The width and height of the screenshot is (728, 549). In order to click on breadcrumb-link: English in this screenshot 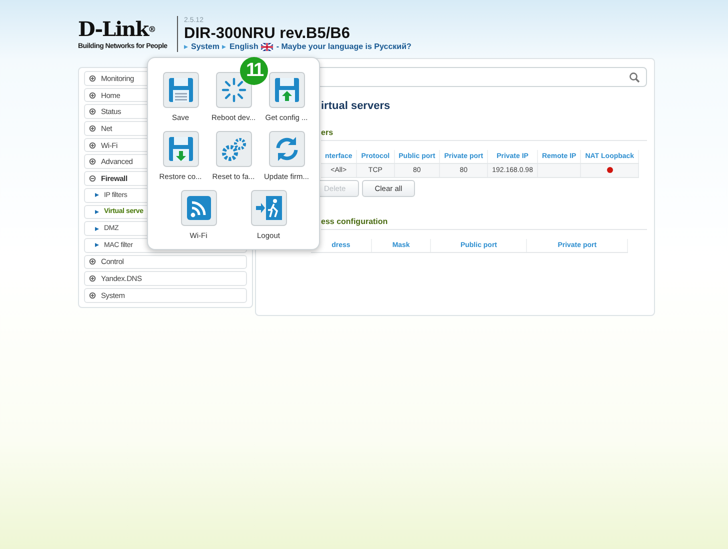, I will do `click(243, 46)`.